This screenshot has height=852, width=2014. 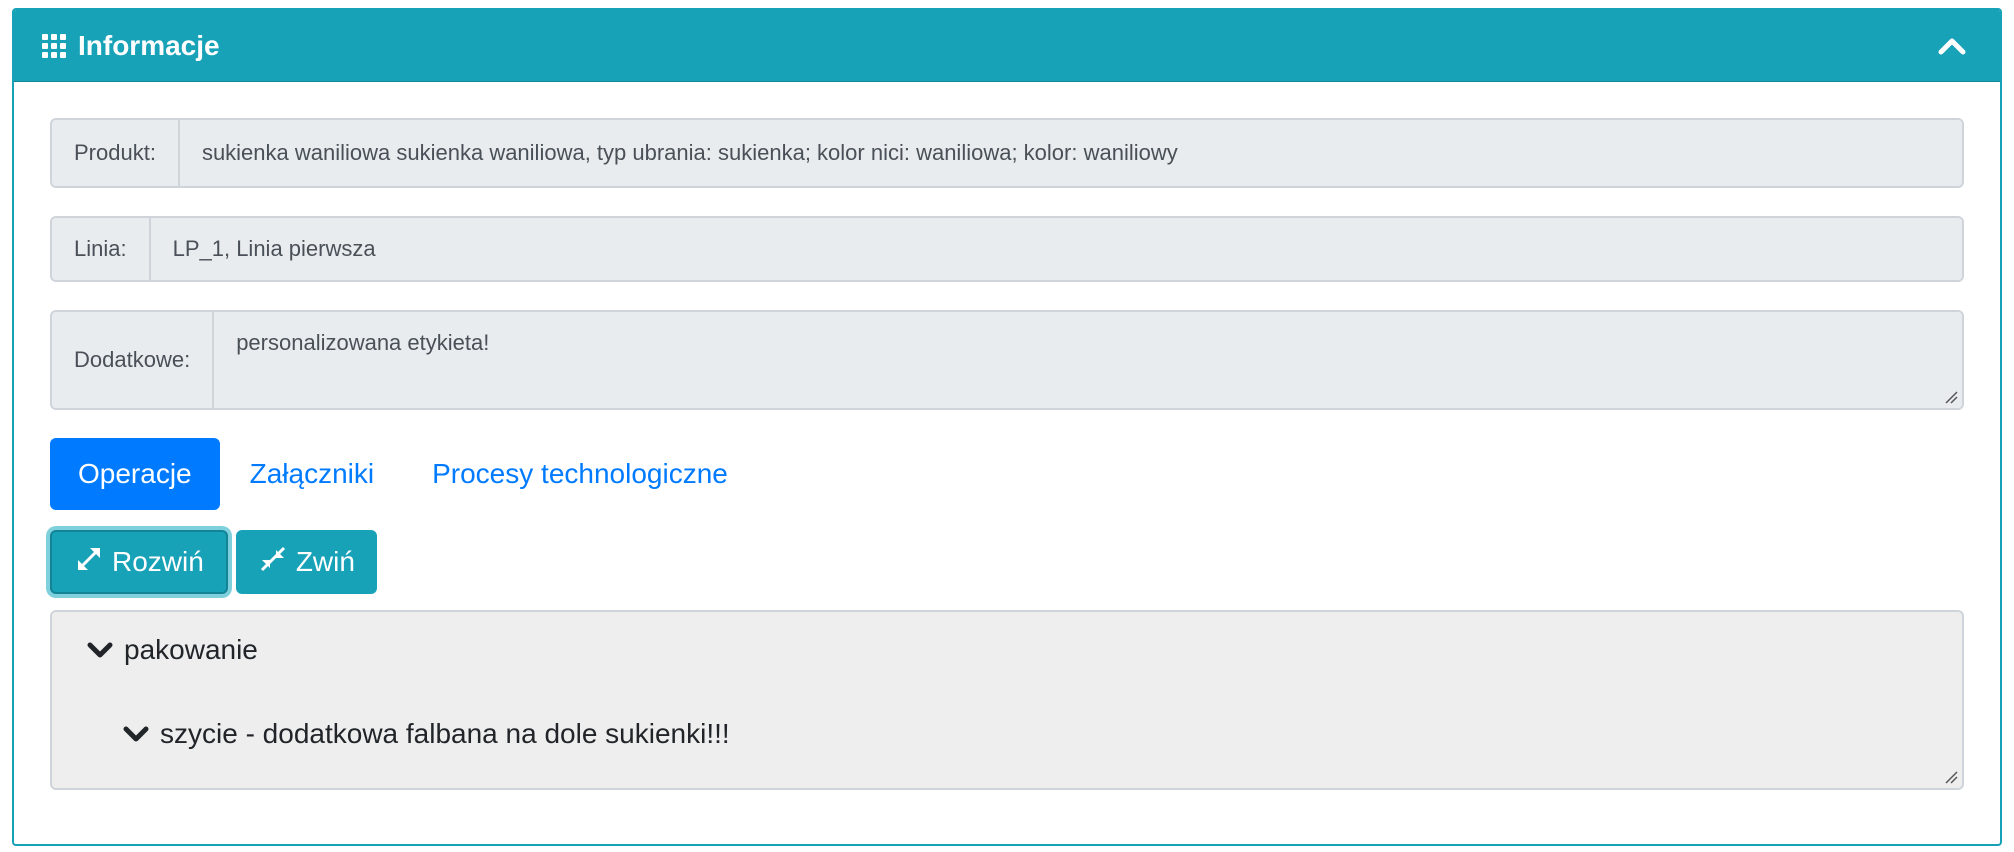 I want to click on dodatkowe-field: Dodatkowe: personalizowana etykieta!, so click(x=1007, y=360).